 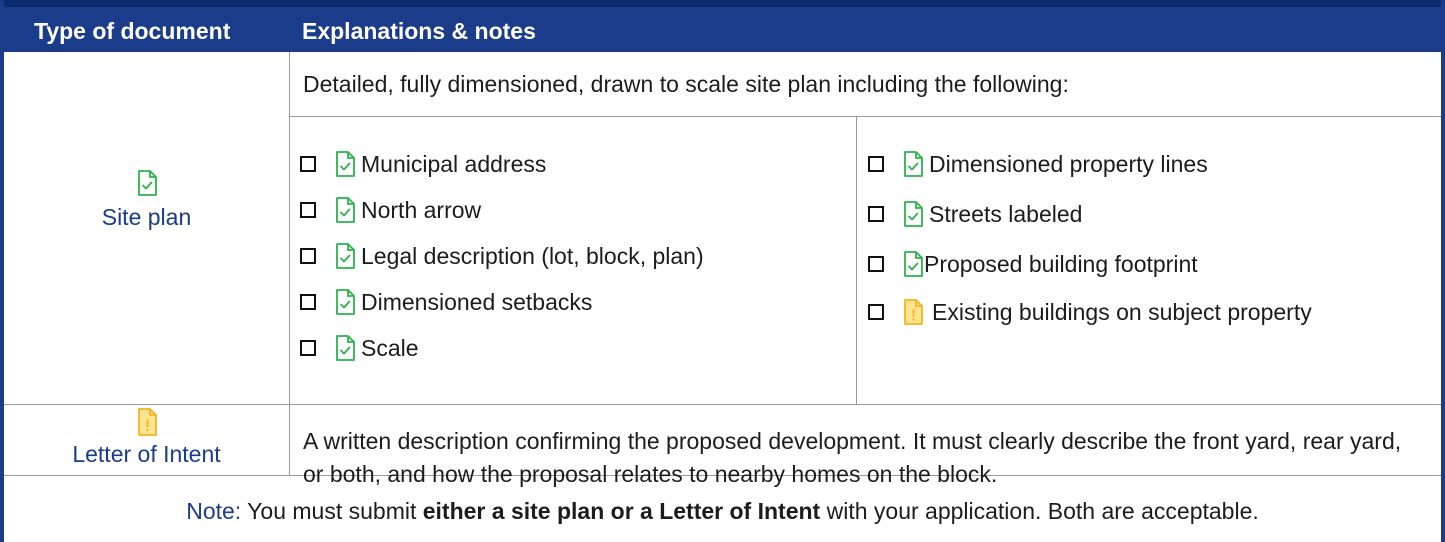 I want to click on site-plan-label: Site plan, so click(x=146, y=217).